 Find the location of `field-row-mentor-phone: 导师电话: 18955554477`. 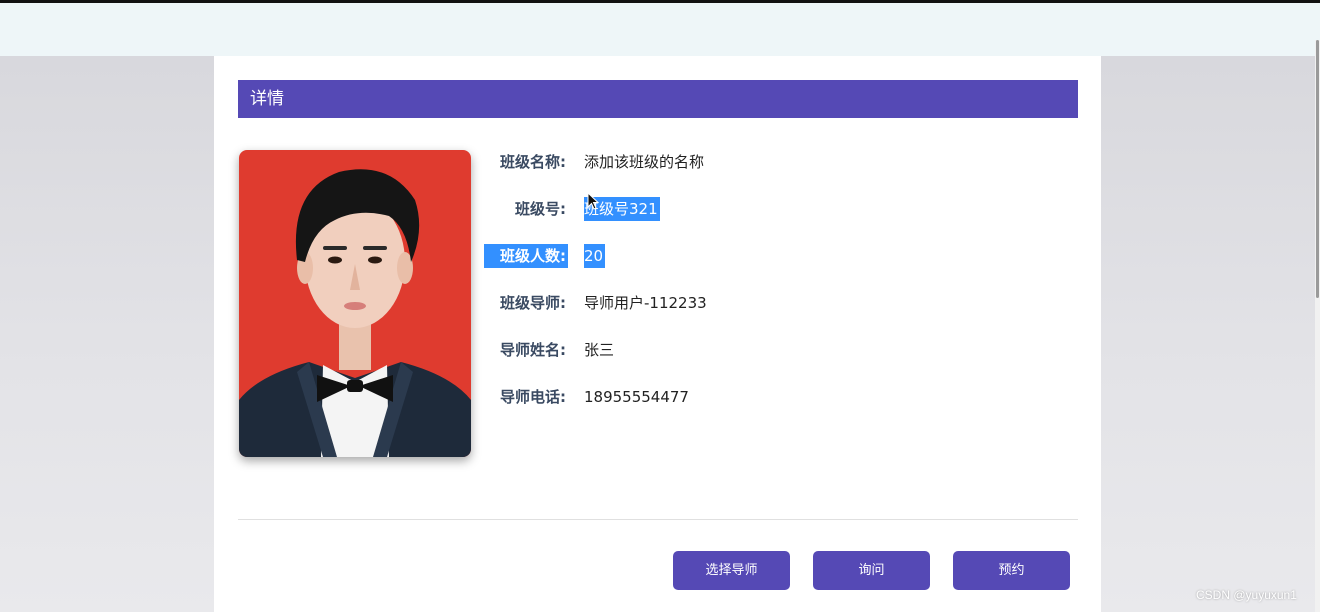

field-row-mentor-phone: 导师电话: 18955554477 is located at coordinates (764, 397).